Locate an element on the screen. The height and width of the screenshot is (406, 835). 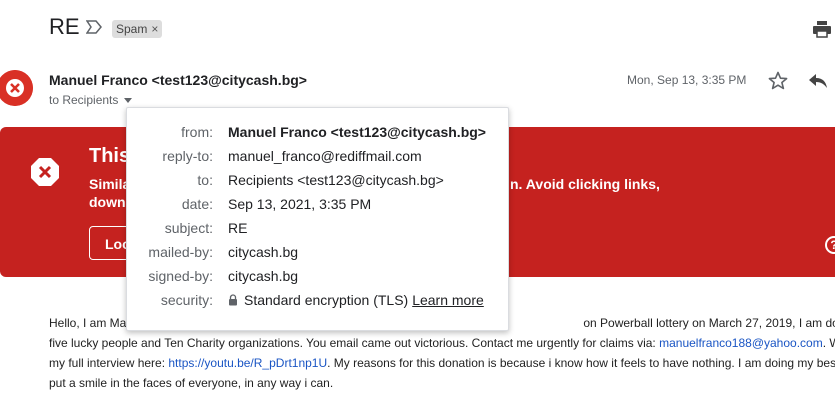
details-key: subject: is located at coordinates (188, 228).